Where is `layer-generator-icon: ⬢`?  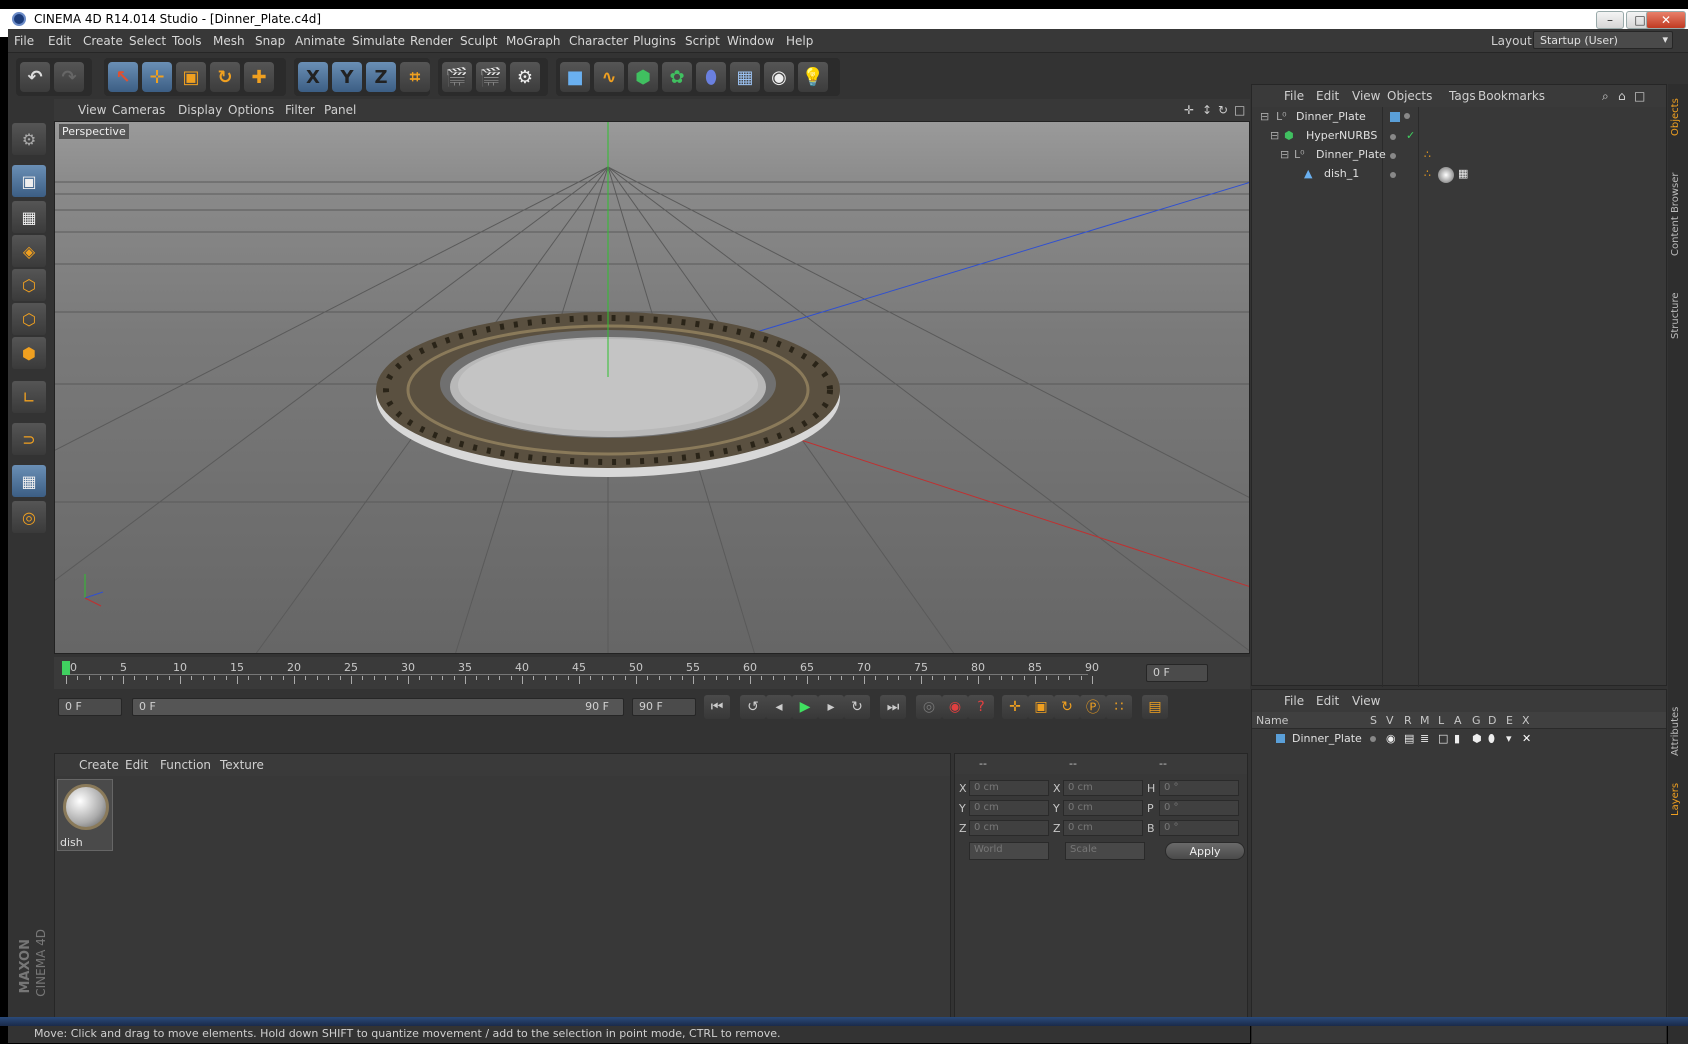 layer-generator-icon: ⬢ is located at coordinates (1477, 738).